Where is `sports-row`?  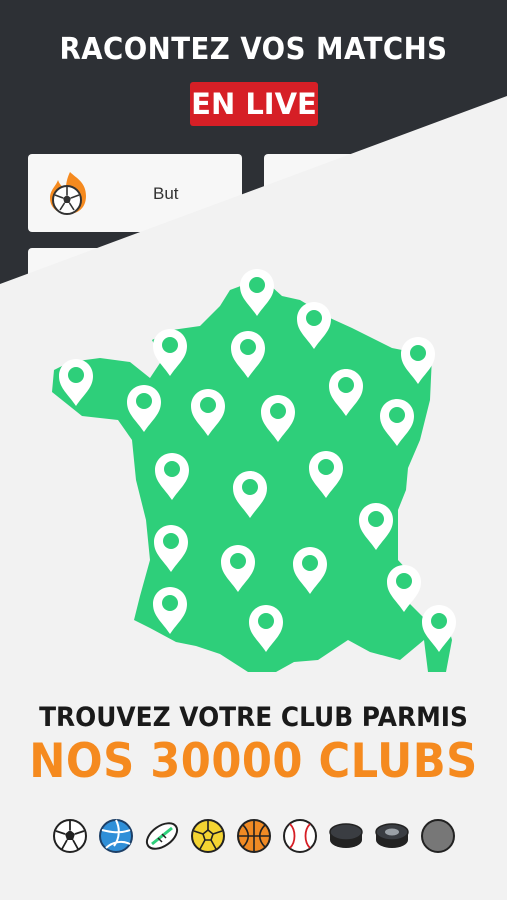 sports-row is located at coordinates (255, 838).